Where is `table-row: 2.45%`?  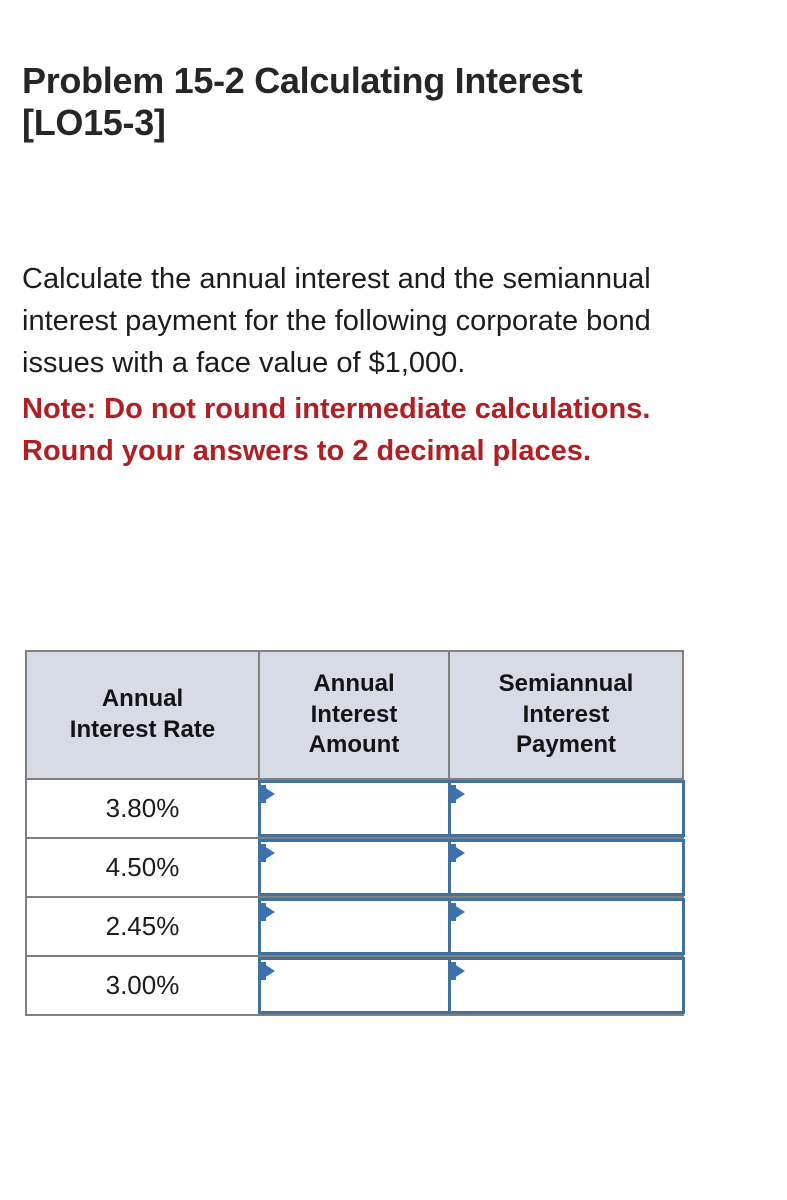 table-row: 2.45% is located at coordinates (355, 926).